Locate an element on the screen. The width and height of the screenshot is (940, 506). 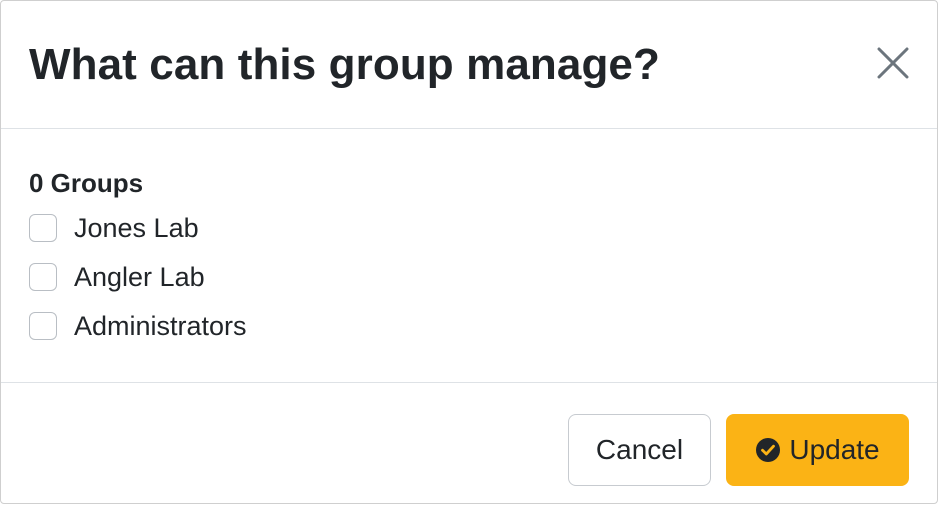
update-button: Update is located at coordinates (817, 450).